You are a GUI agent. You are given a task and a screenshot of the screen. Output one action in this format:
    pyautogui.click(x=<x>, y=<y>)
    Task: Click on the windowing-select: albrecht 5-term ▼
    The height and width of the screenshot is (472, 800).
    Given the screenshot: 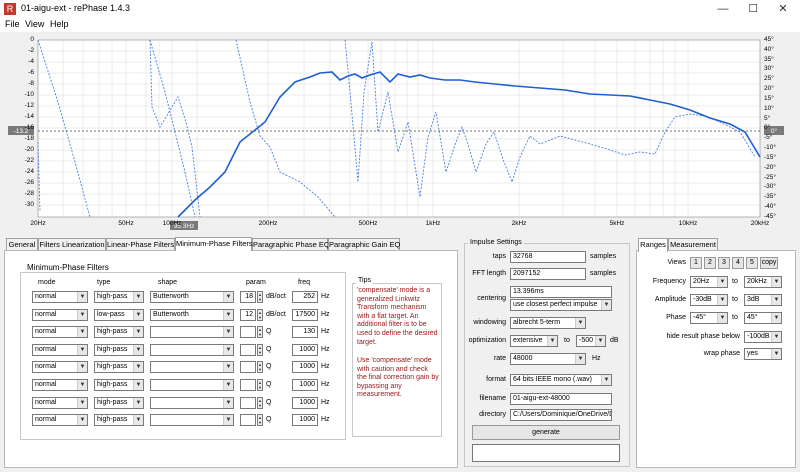 What is the action you would take?
    pyautogui.click(x=548, y=323)
    